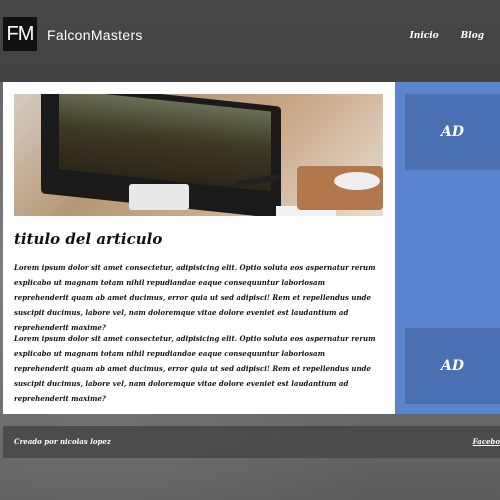 Image resolution: width=500 pixels, height=500 pixels. What do you see at coordinates (486, 441) in the screenshot?
I see `footer-facebook-link: Facebo` at bounding box center [486, 441].